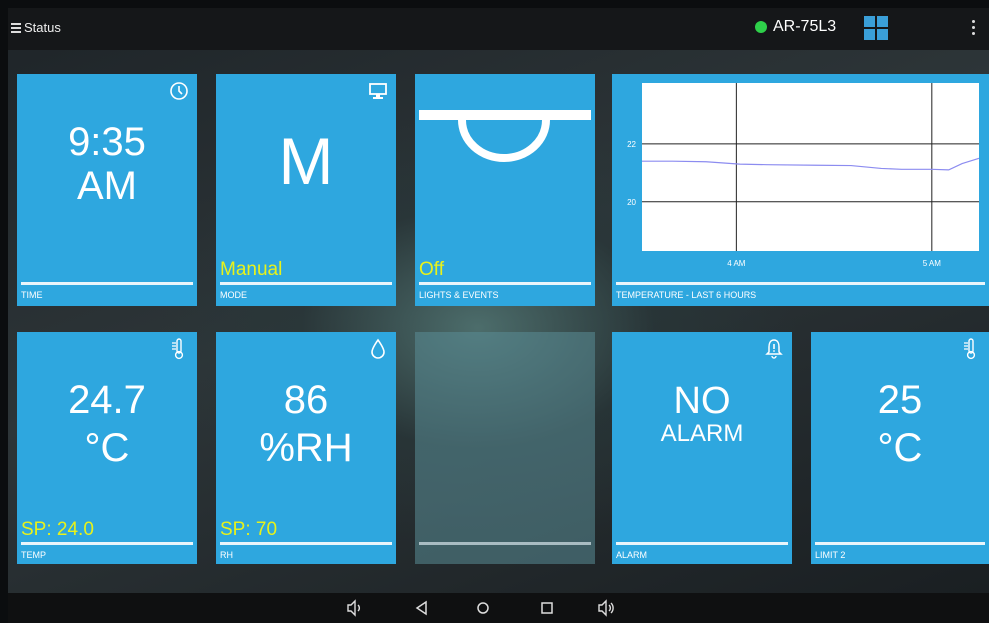 Image resolution: width=989 pixels, height=623 pixels. What do you see at coordinates (32, 295) in the screenshot?
I see `tile-label: TIME` at bounding box center [32, 295].